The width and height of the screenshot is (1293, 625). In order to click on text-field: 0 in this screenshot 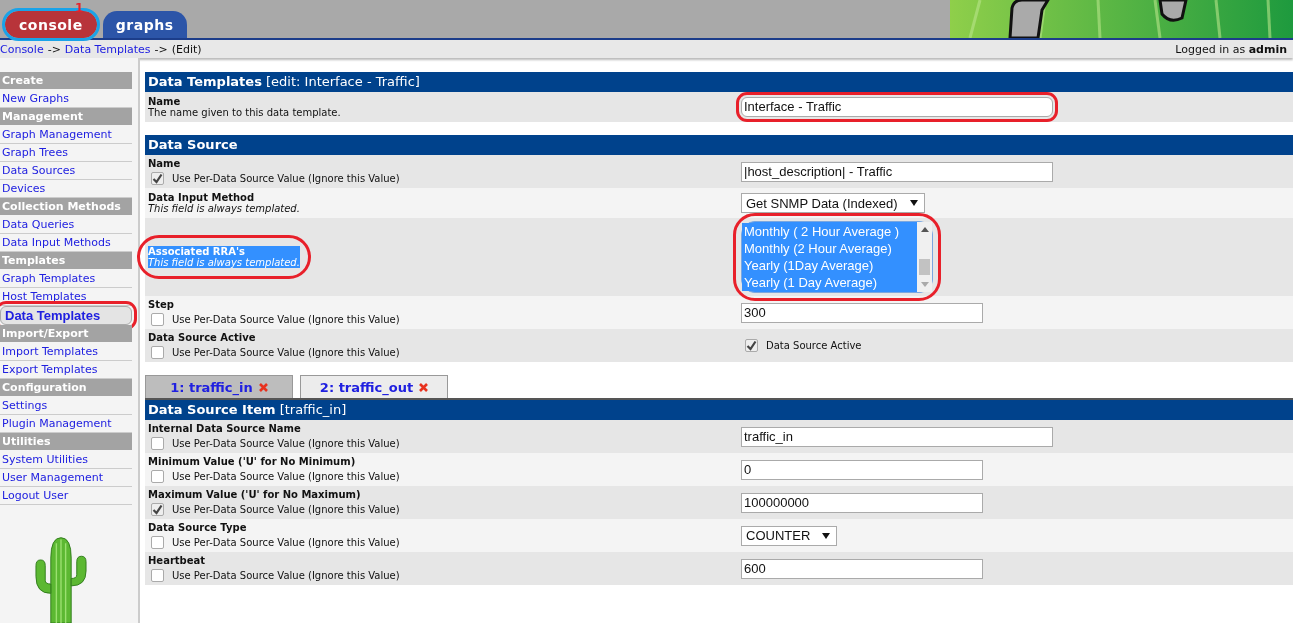, I will do `click(862, 469)`.